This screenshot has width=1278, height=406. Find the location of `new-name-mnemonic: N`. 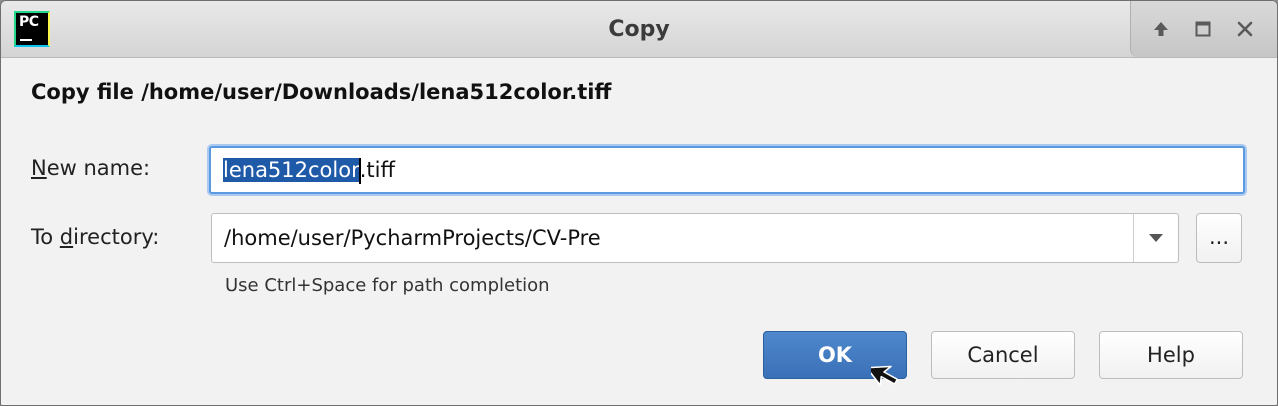

new-name-mnemonic: N is located at coordinates (39, 168).